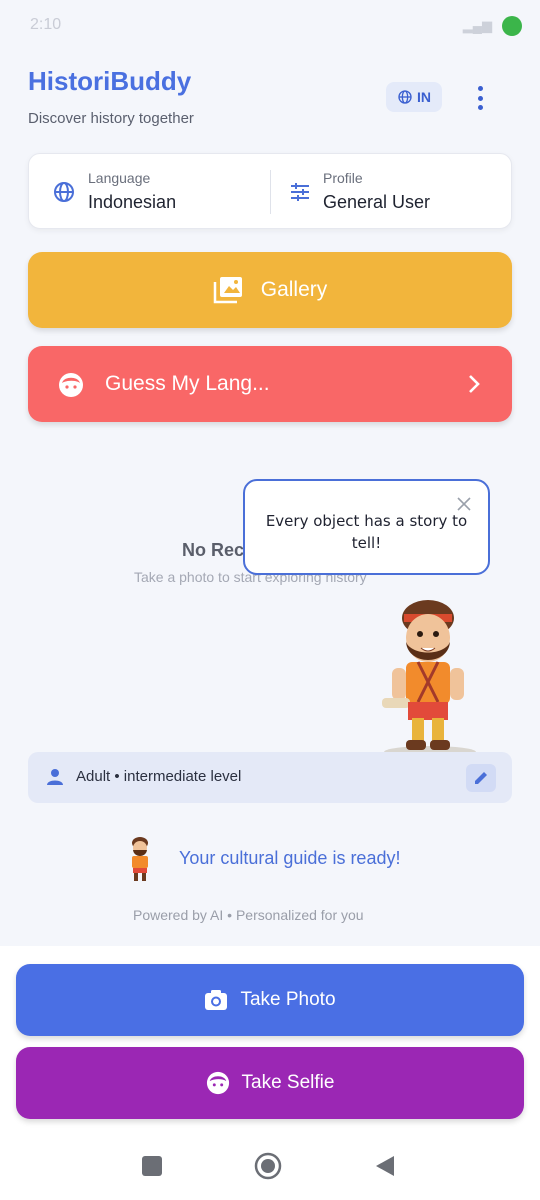  I want to click on card-divider, so click(270, 192).